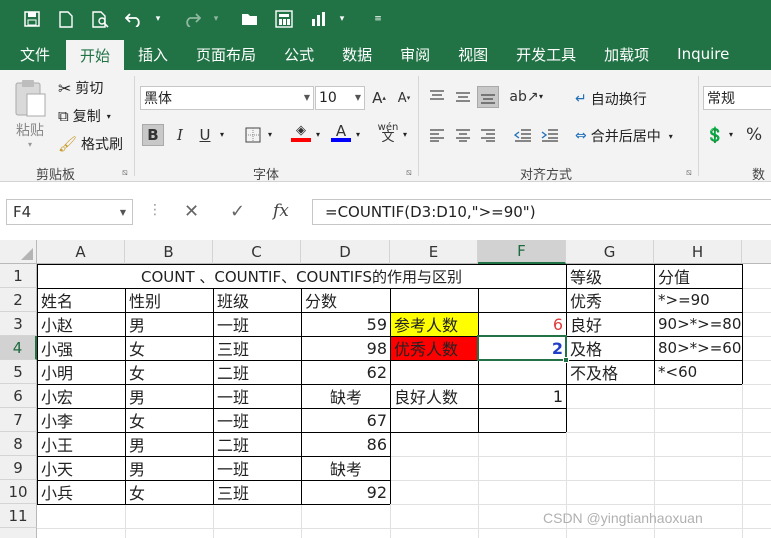 The image size is (771, 538). Describe the element at coordinates (346, 324) in the screenshot. I see `cell-d3: 59` at that location.